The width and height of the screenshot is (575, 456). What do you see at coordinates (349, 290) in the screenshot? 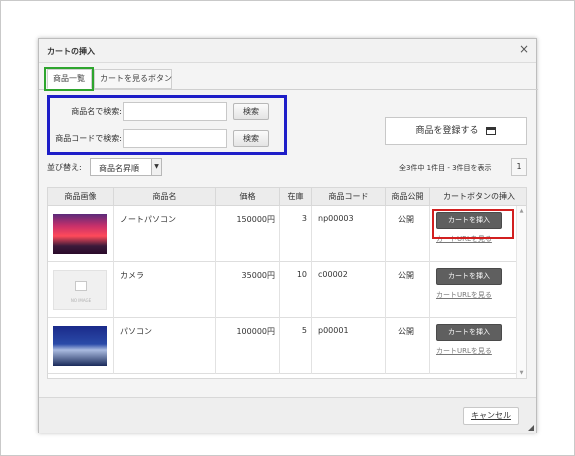
I see `cell-code: c00002` at bounding box center [349, 290].